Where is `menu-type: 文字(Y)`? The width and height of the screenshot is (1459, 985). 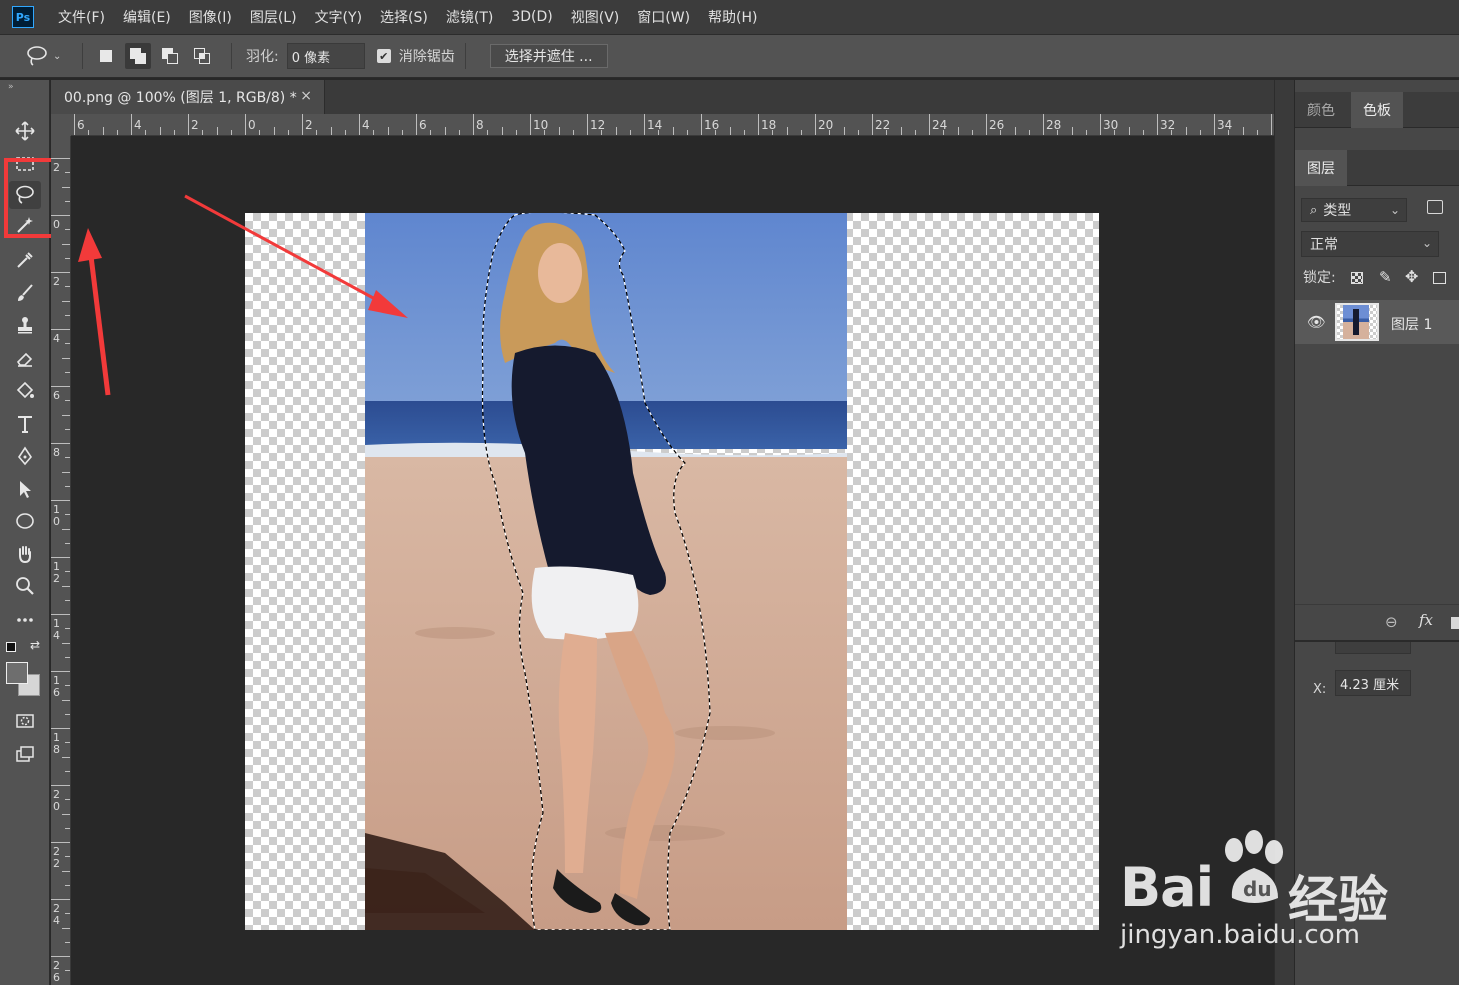
menu-type: 文字(Y) is located at coordinates (338, 17).